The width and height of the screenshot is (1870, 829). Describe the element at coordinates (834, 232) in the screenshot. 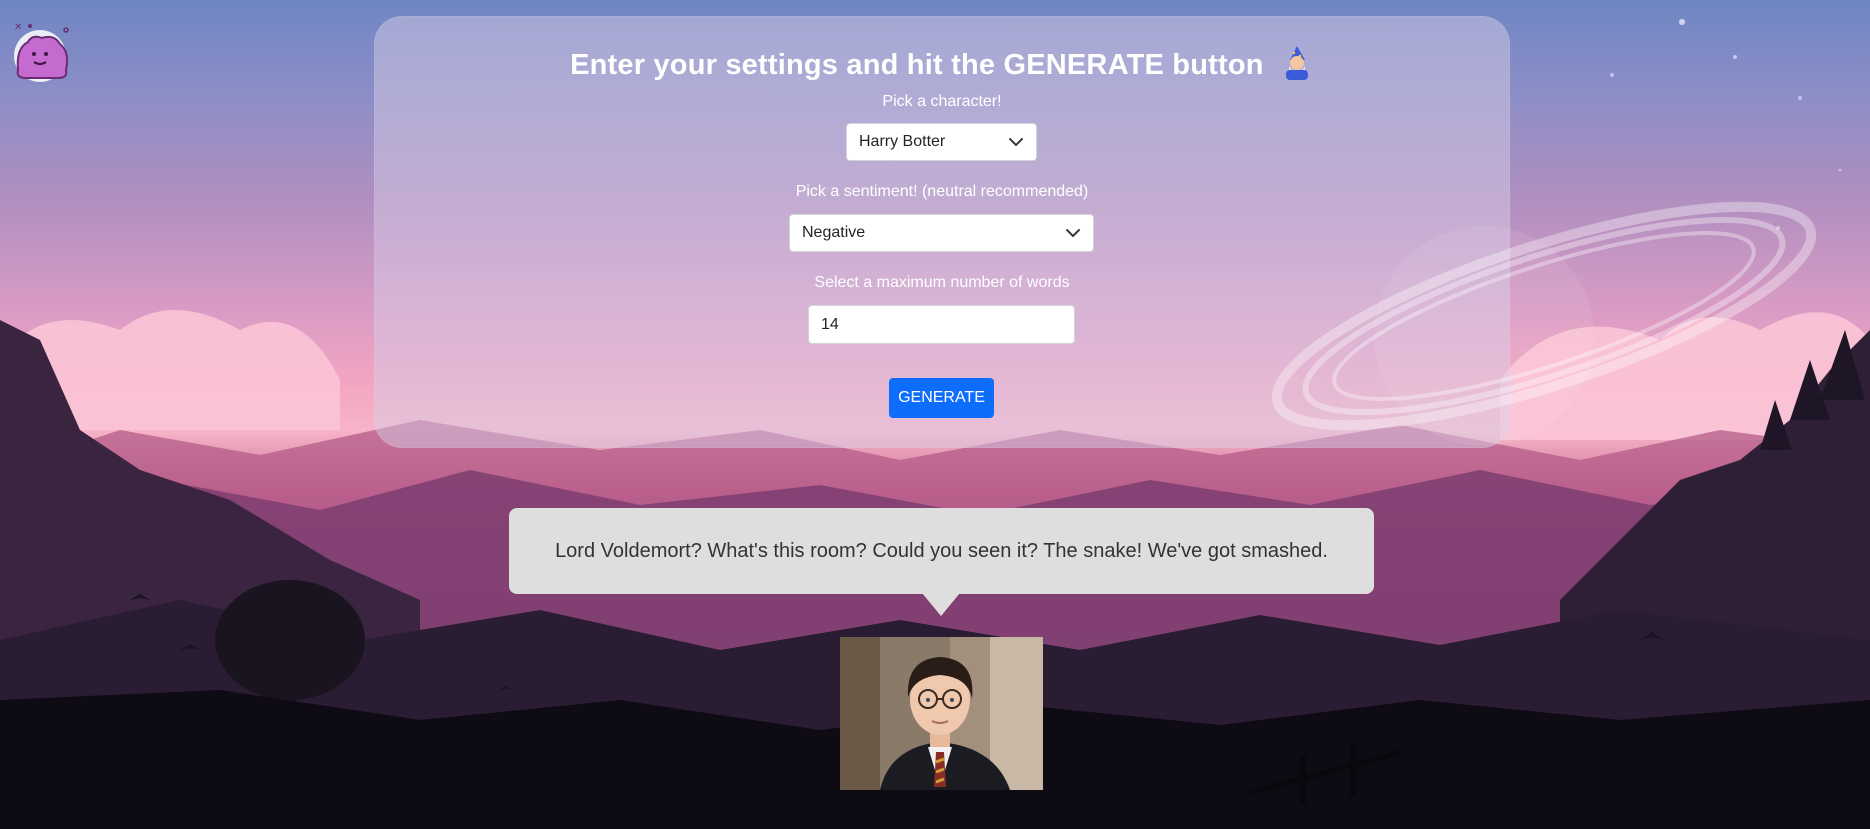

I see `sentiment-select-value: Negative` at that location.